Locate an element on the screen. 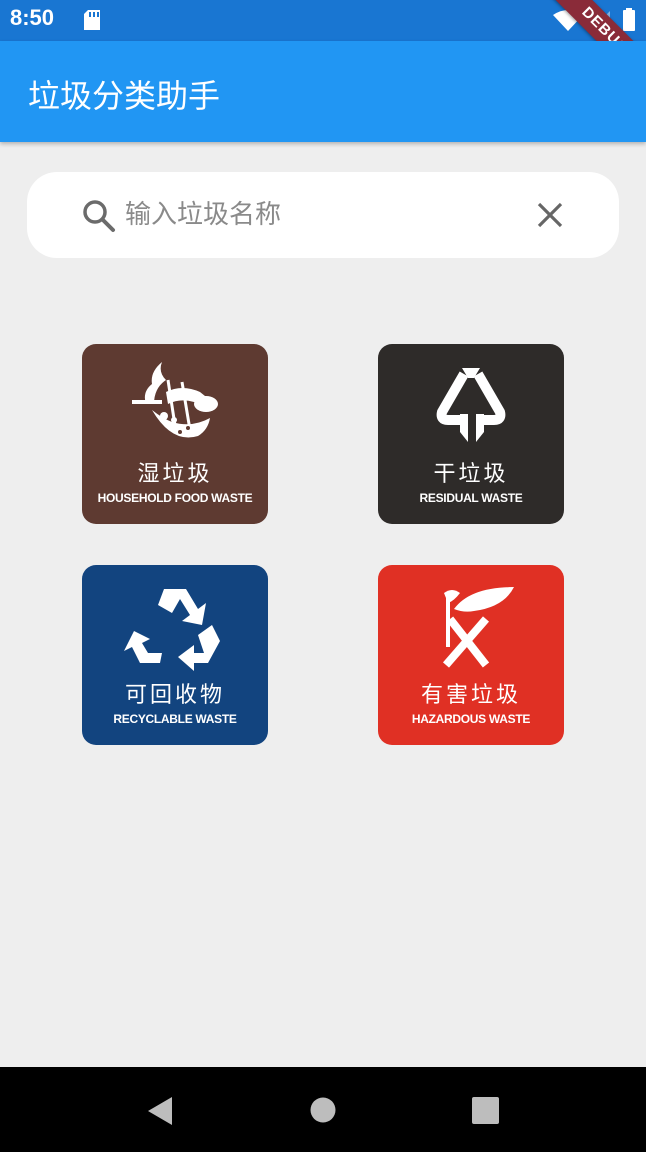 This screenshot has height=1152, width=646. search-bar is located at coordinates (323, 215).